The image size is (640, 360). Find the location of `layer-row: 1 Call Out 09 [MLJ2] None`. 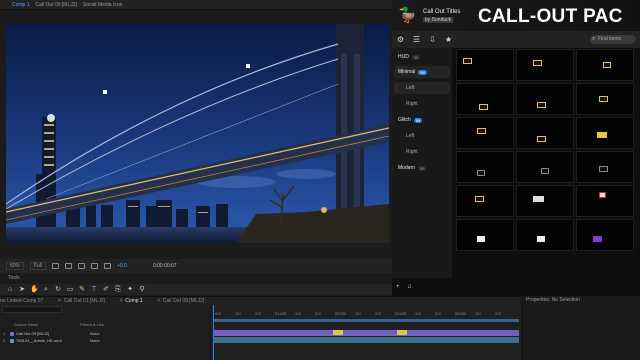

layer-row: 1 Call Out 09 [MLJ2] None is located at coordinates (105, 333).